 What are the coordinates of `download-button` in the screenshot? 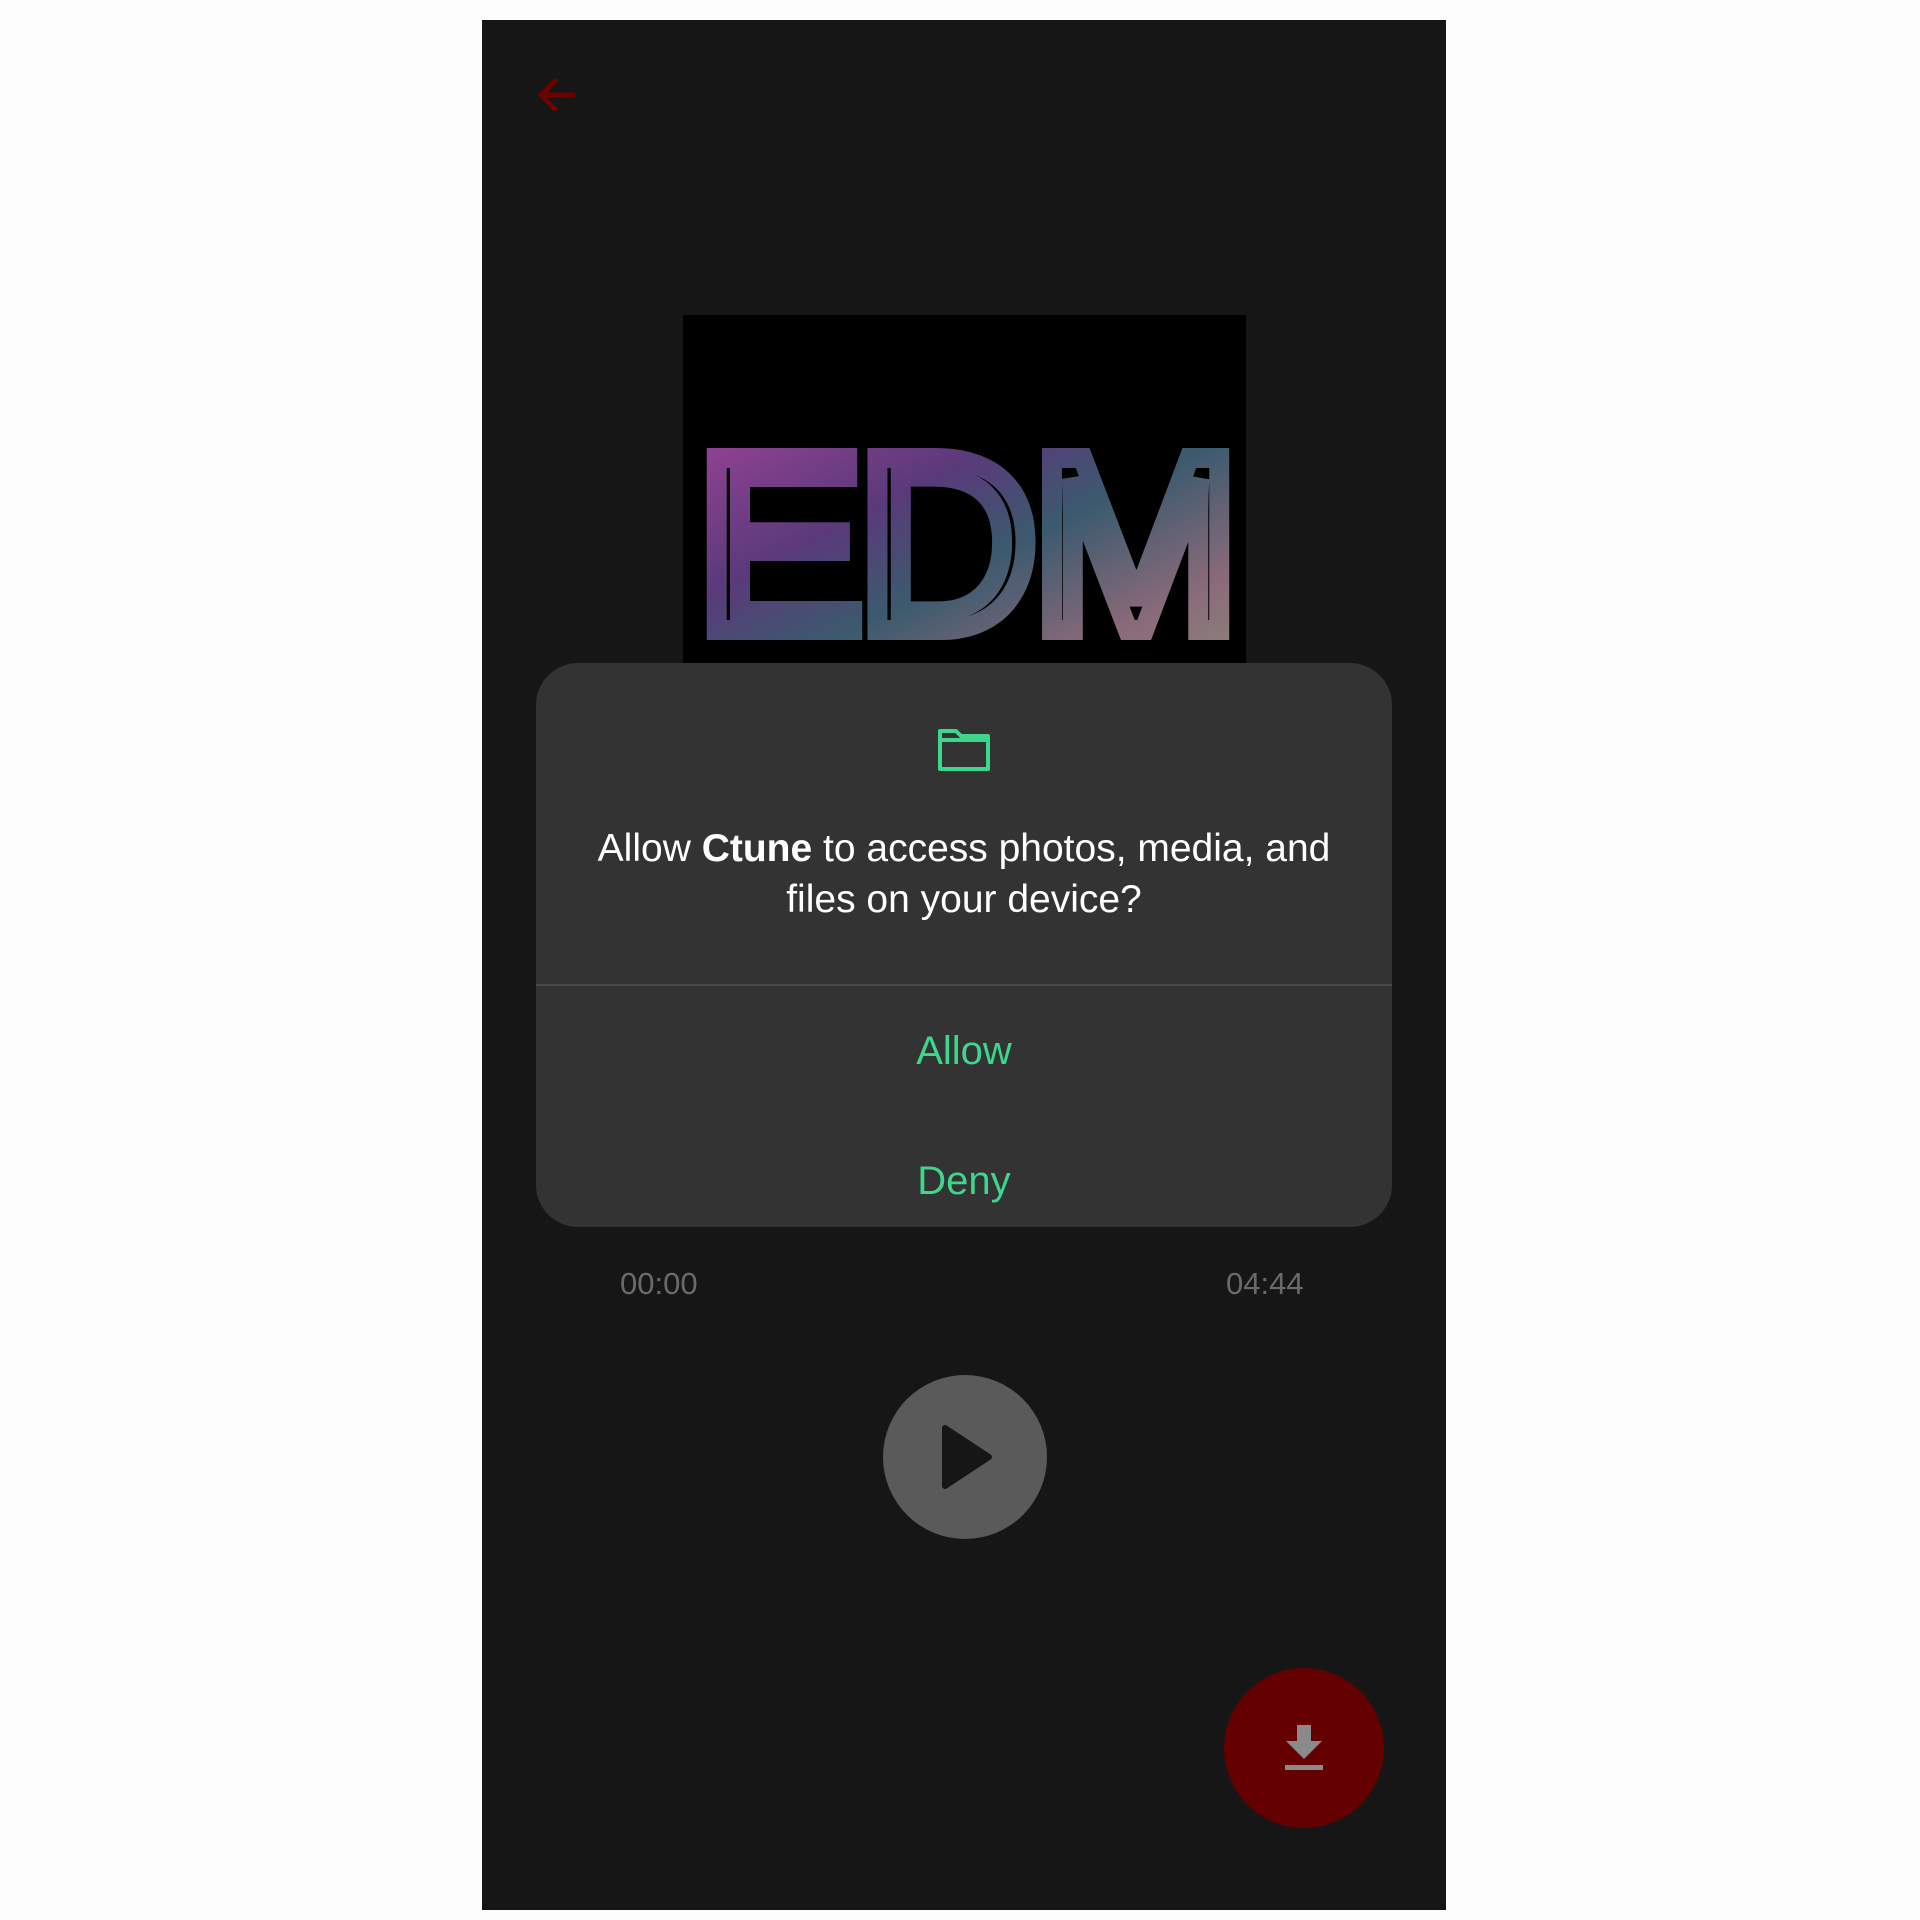 It's located at (1304, 1748).